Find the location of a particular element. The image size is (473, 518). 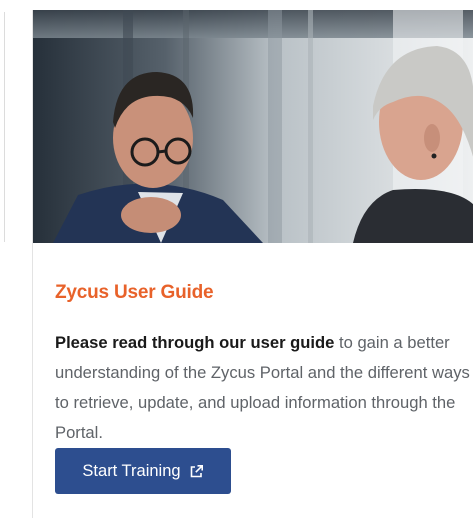

external-link-icon is located at coordinates (196, 471).